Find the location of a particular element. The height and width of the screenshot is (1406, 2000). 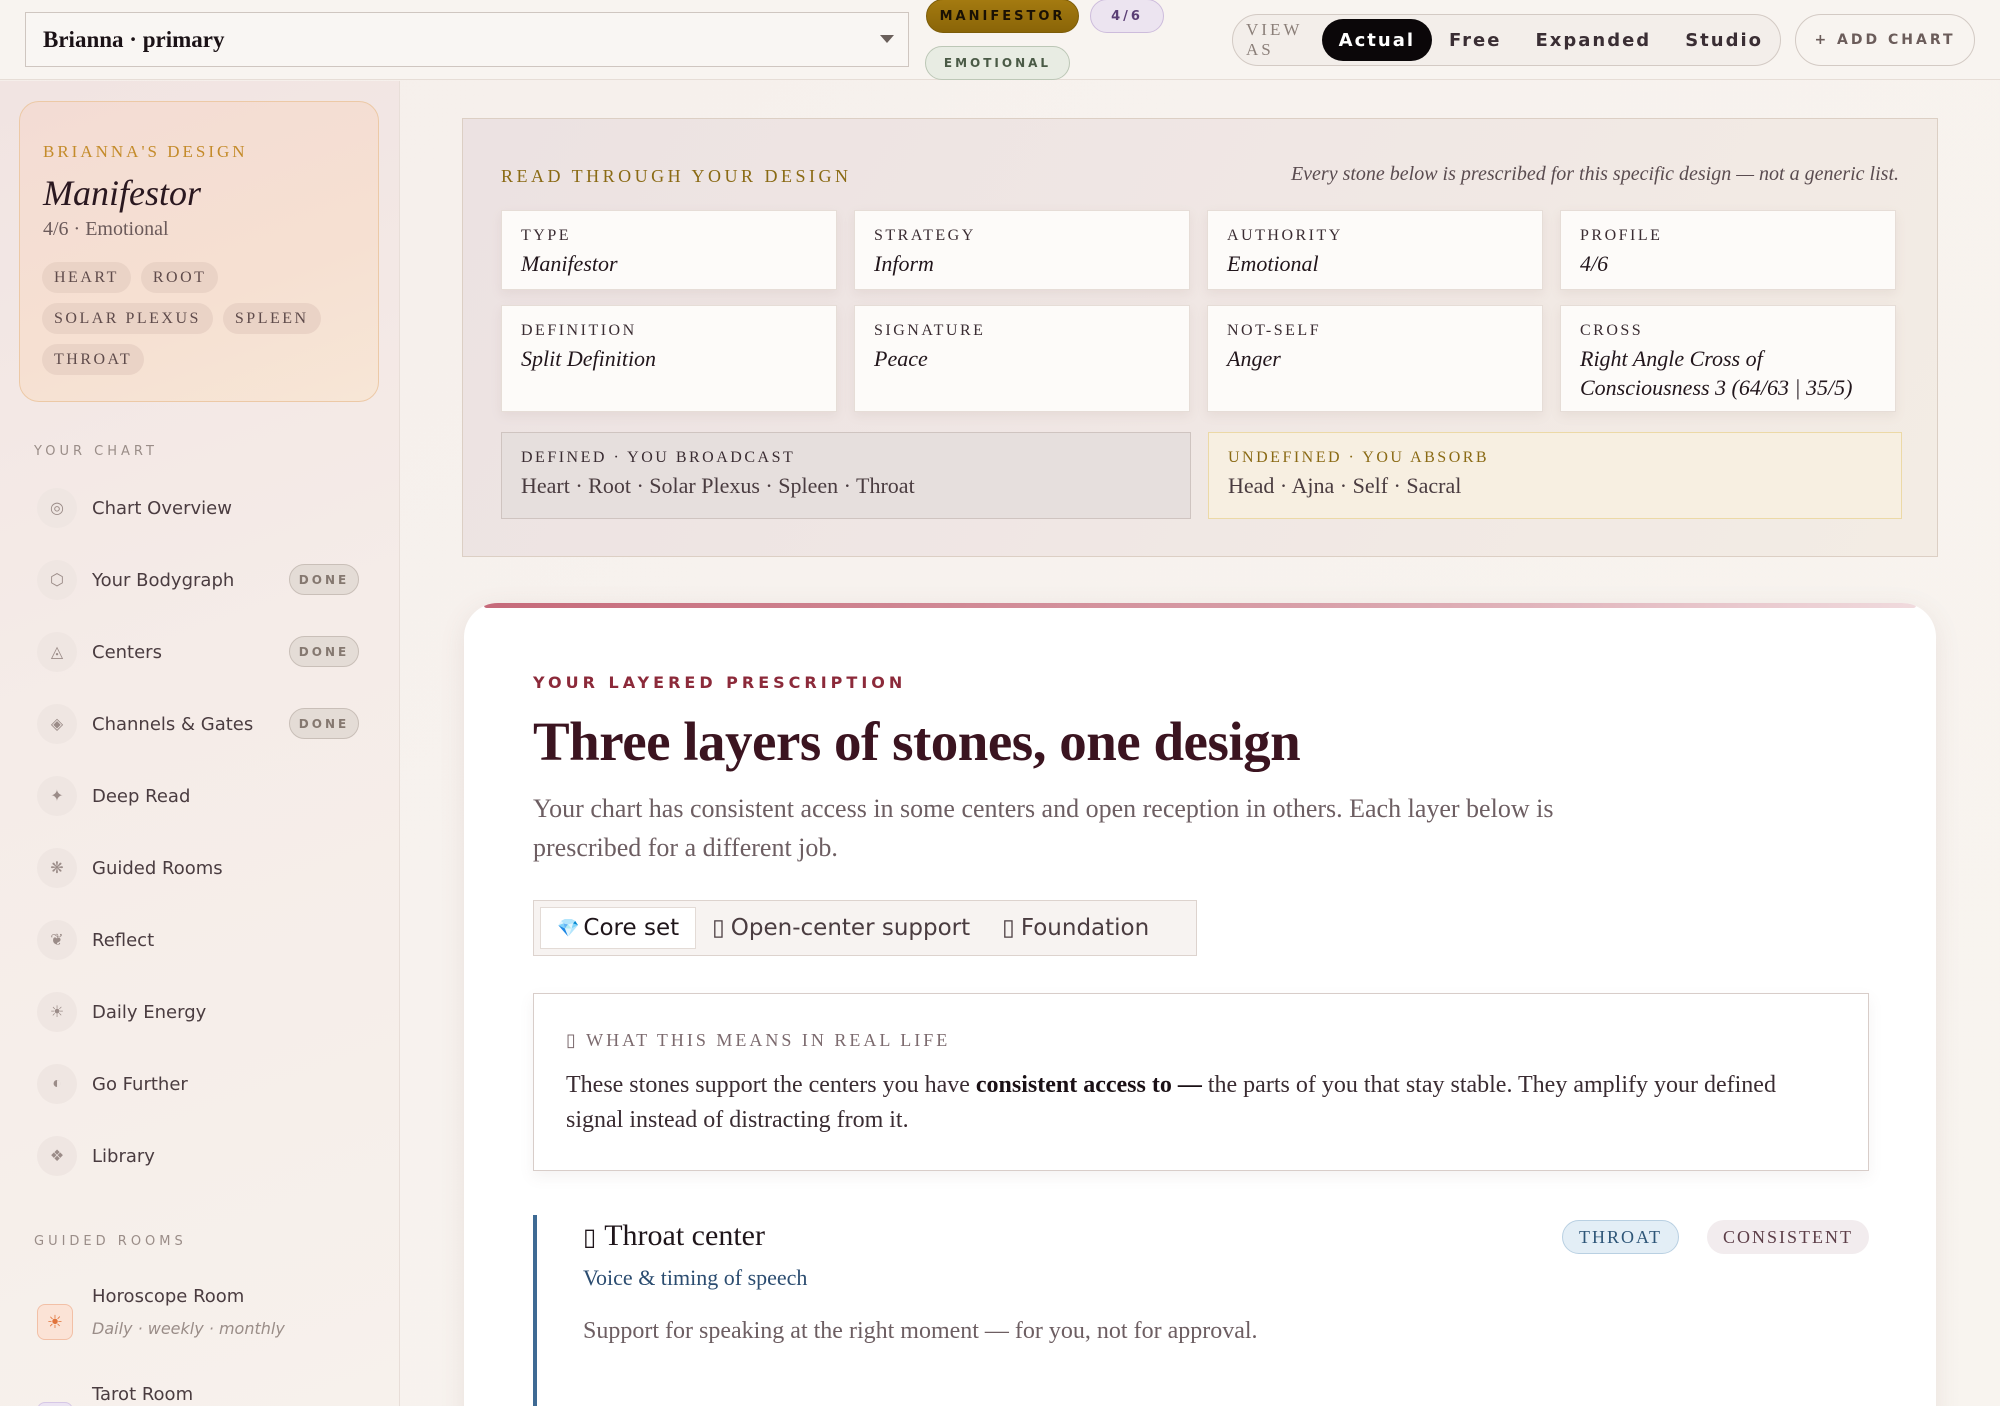

done-badge: DONE is located at coordinates (324, 579).